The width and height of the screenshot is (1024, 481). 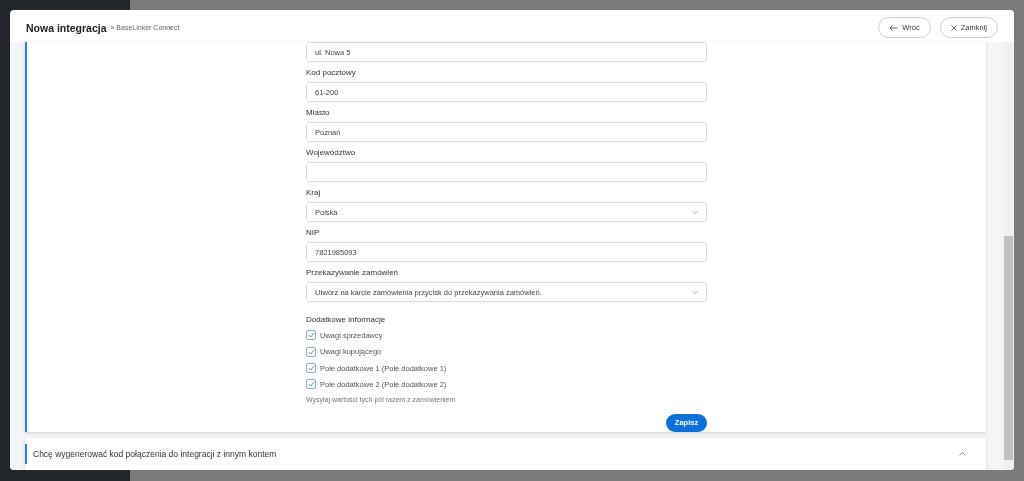 What do you see at coordinates (506, 172) in the screenshot?
I see `input-field` at bounding box center [506, 172].